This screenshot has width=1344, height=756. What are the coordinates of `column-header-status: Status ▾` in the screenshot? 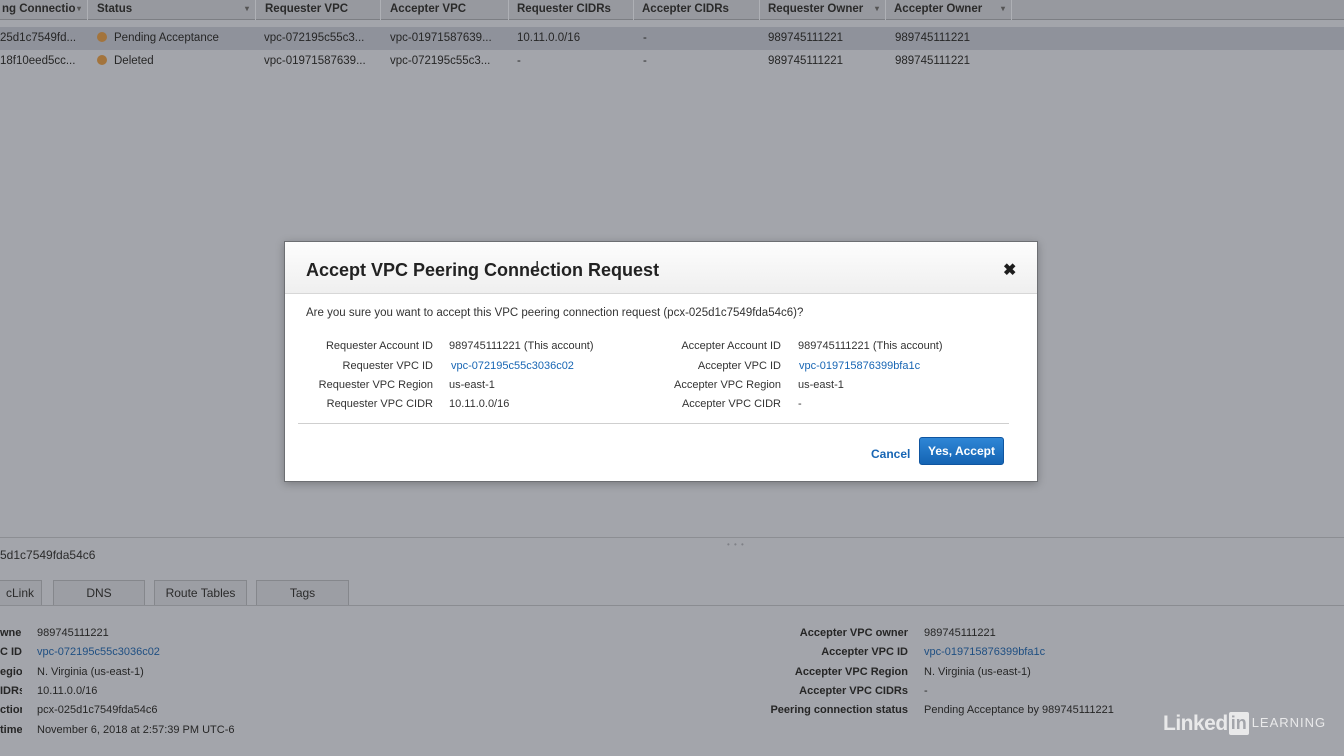 It's located at (172, 10).